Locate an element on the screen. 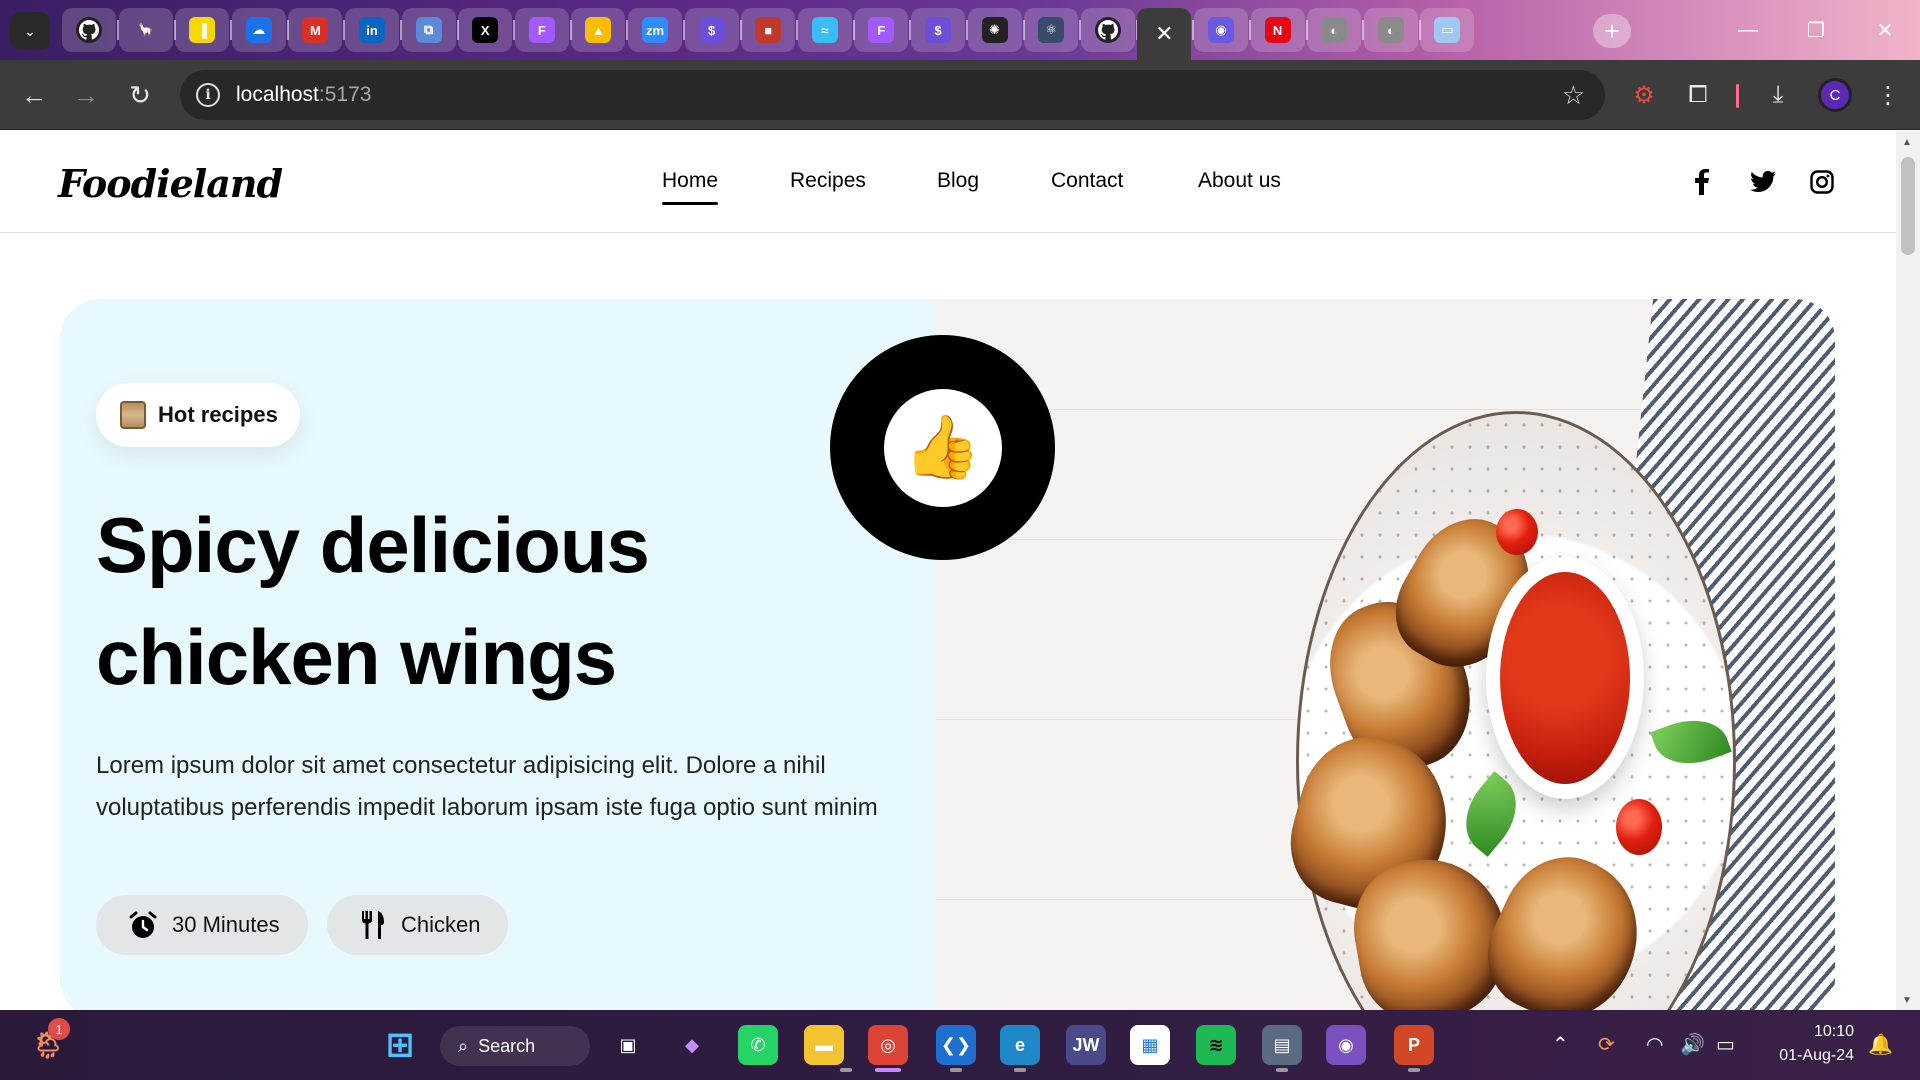  browser-tab: ⚛ is located at coordinates (1051, 30).